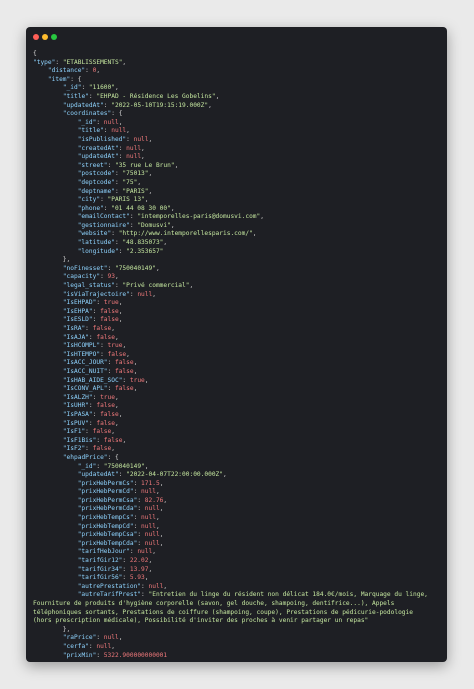 The height and width of the screenshot is (689, 474). What do you see at coordinates (238, 338) in the screenshot?
I see `code-line: "IsAJA": false,` at bounding box center [238, 338].